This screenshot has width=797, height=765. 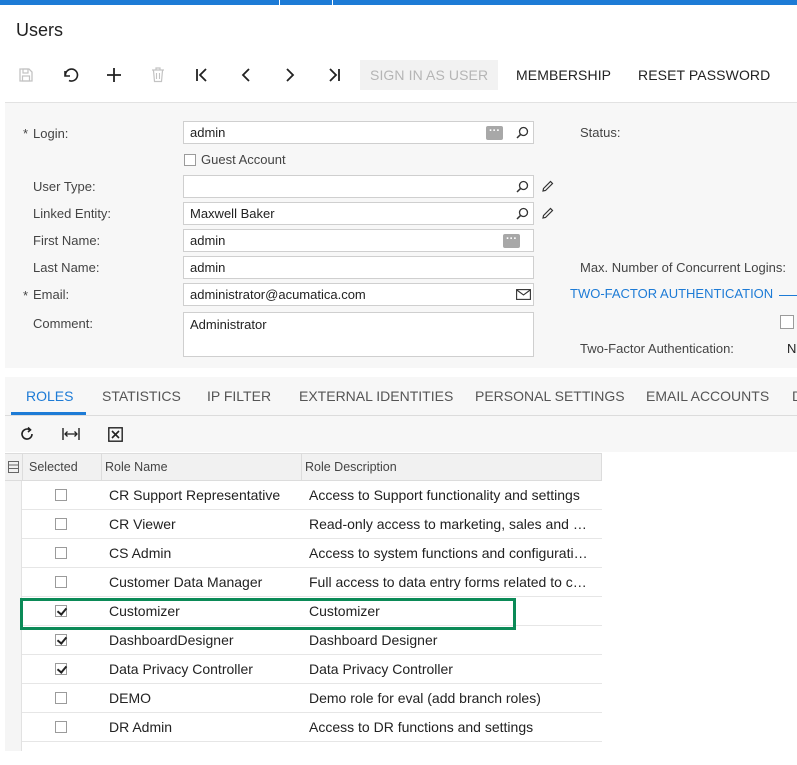 What do you see at coordinates (429, 75) in the screenshot?
I see `sign-in-as-user-button: SIGN IN AS USER` at bounding box center [429, 75].